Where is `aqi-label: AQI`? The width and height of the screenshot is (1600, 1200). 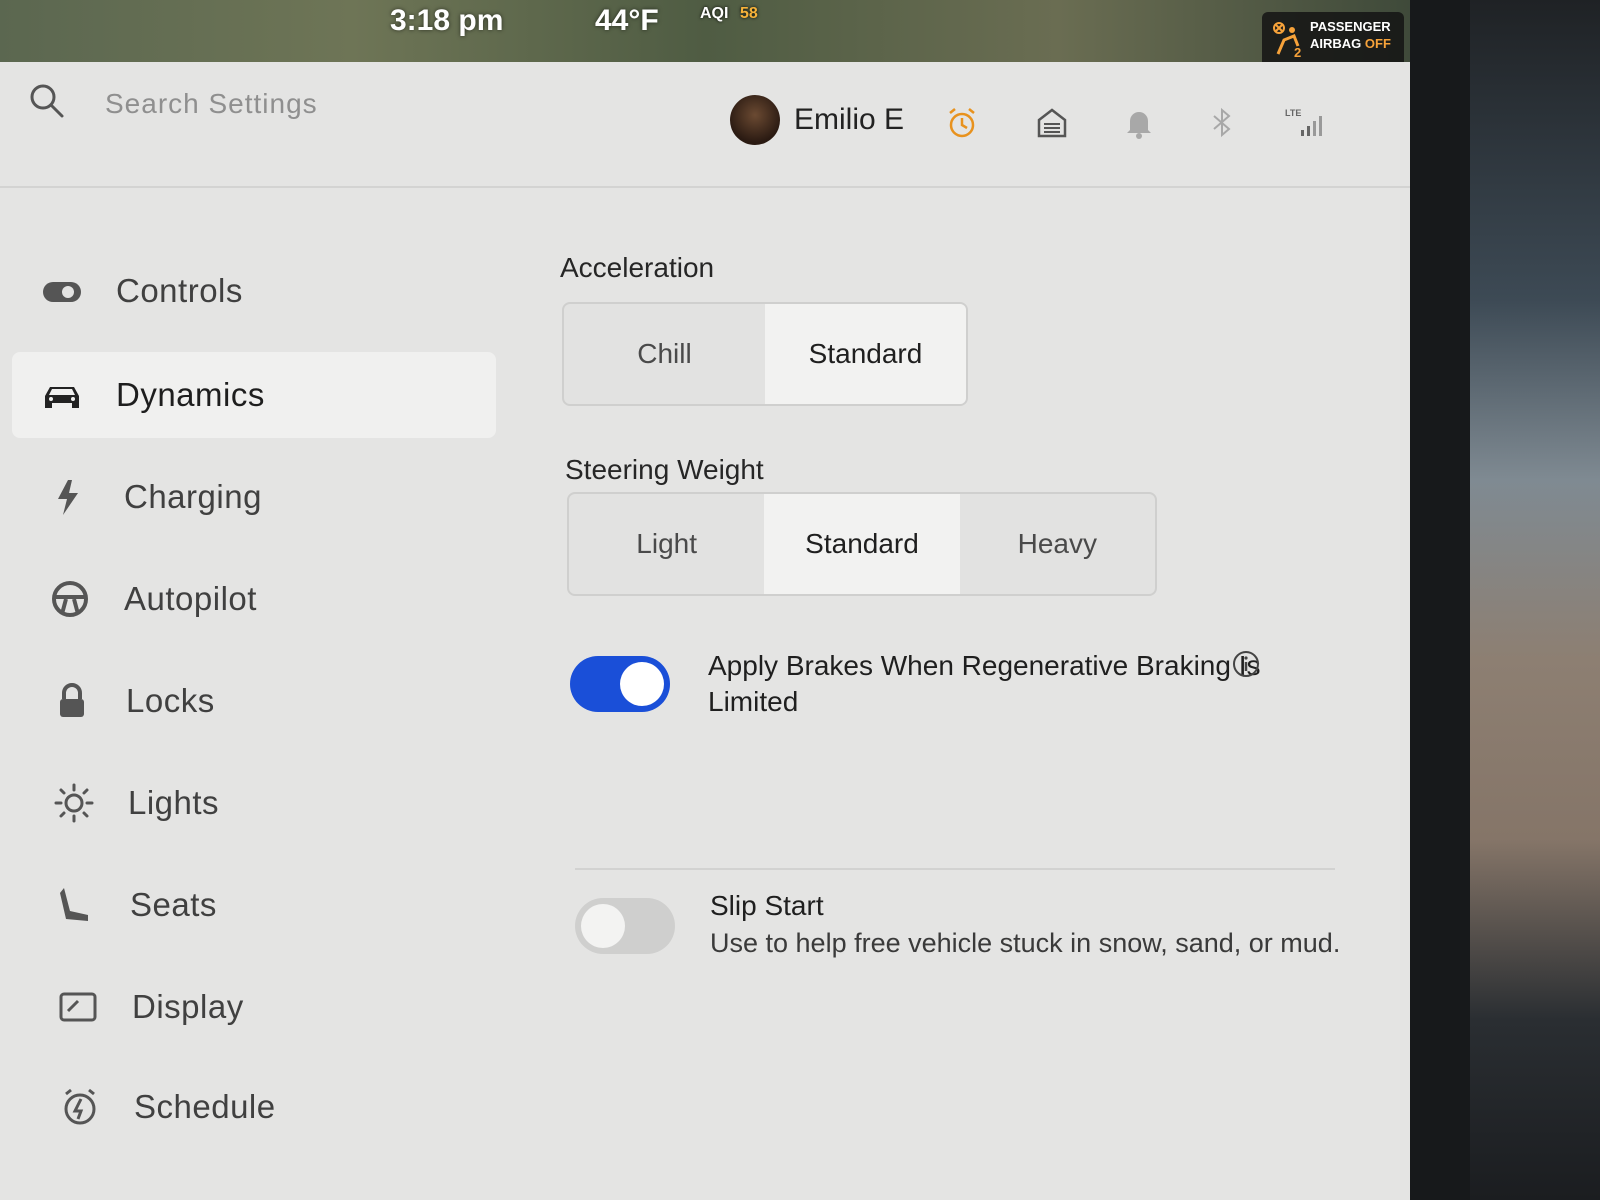
aqi-label: AQI is located at coordinates (714, 13).